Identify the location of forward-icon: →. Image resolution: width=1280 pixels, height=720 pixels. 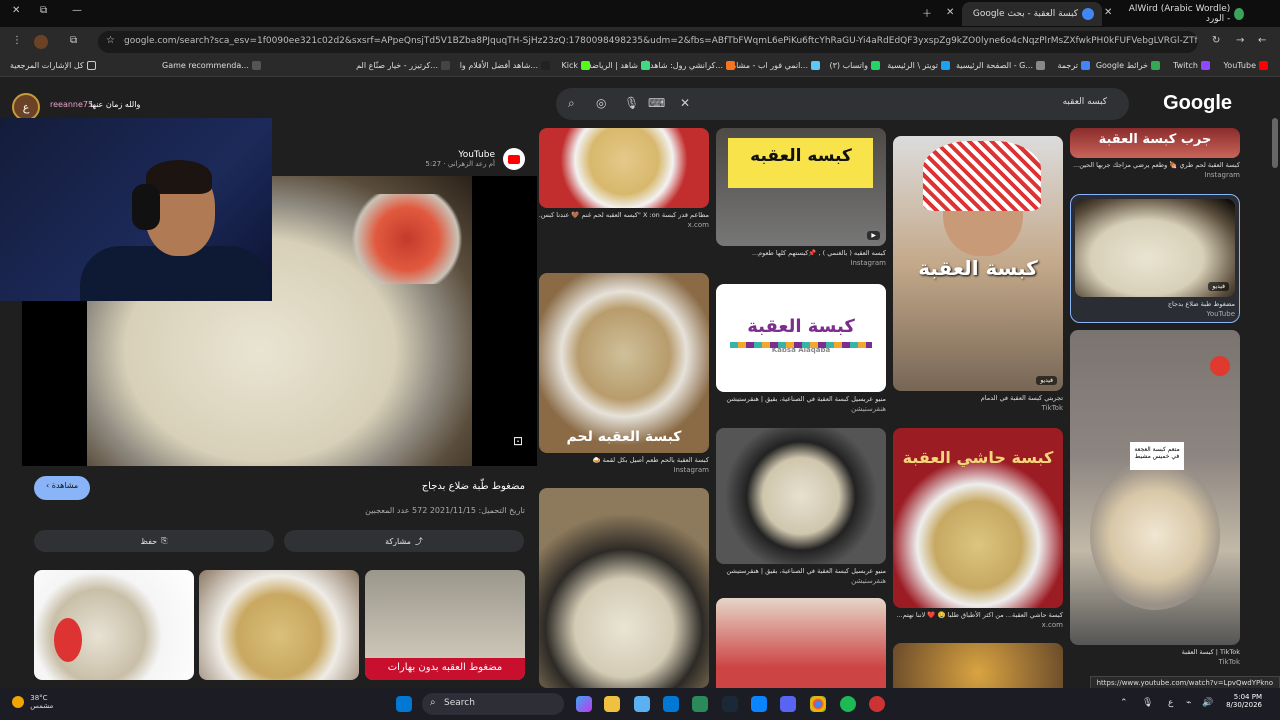
(1240, 40).